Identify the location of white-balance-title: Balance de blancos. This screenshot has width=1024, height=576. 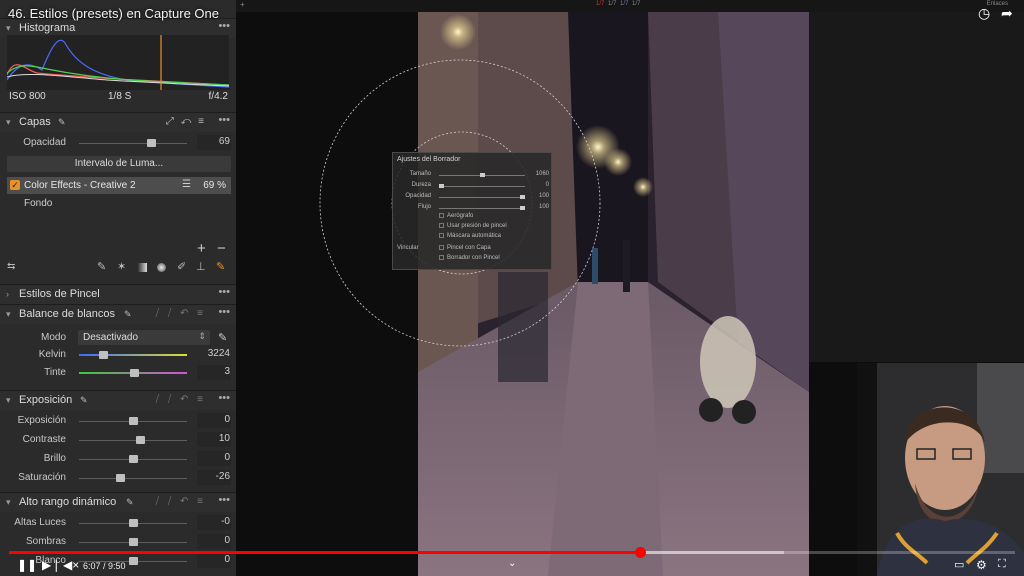
(67, 314).